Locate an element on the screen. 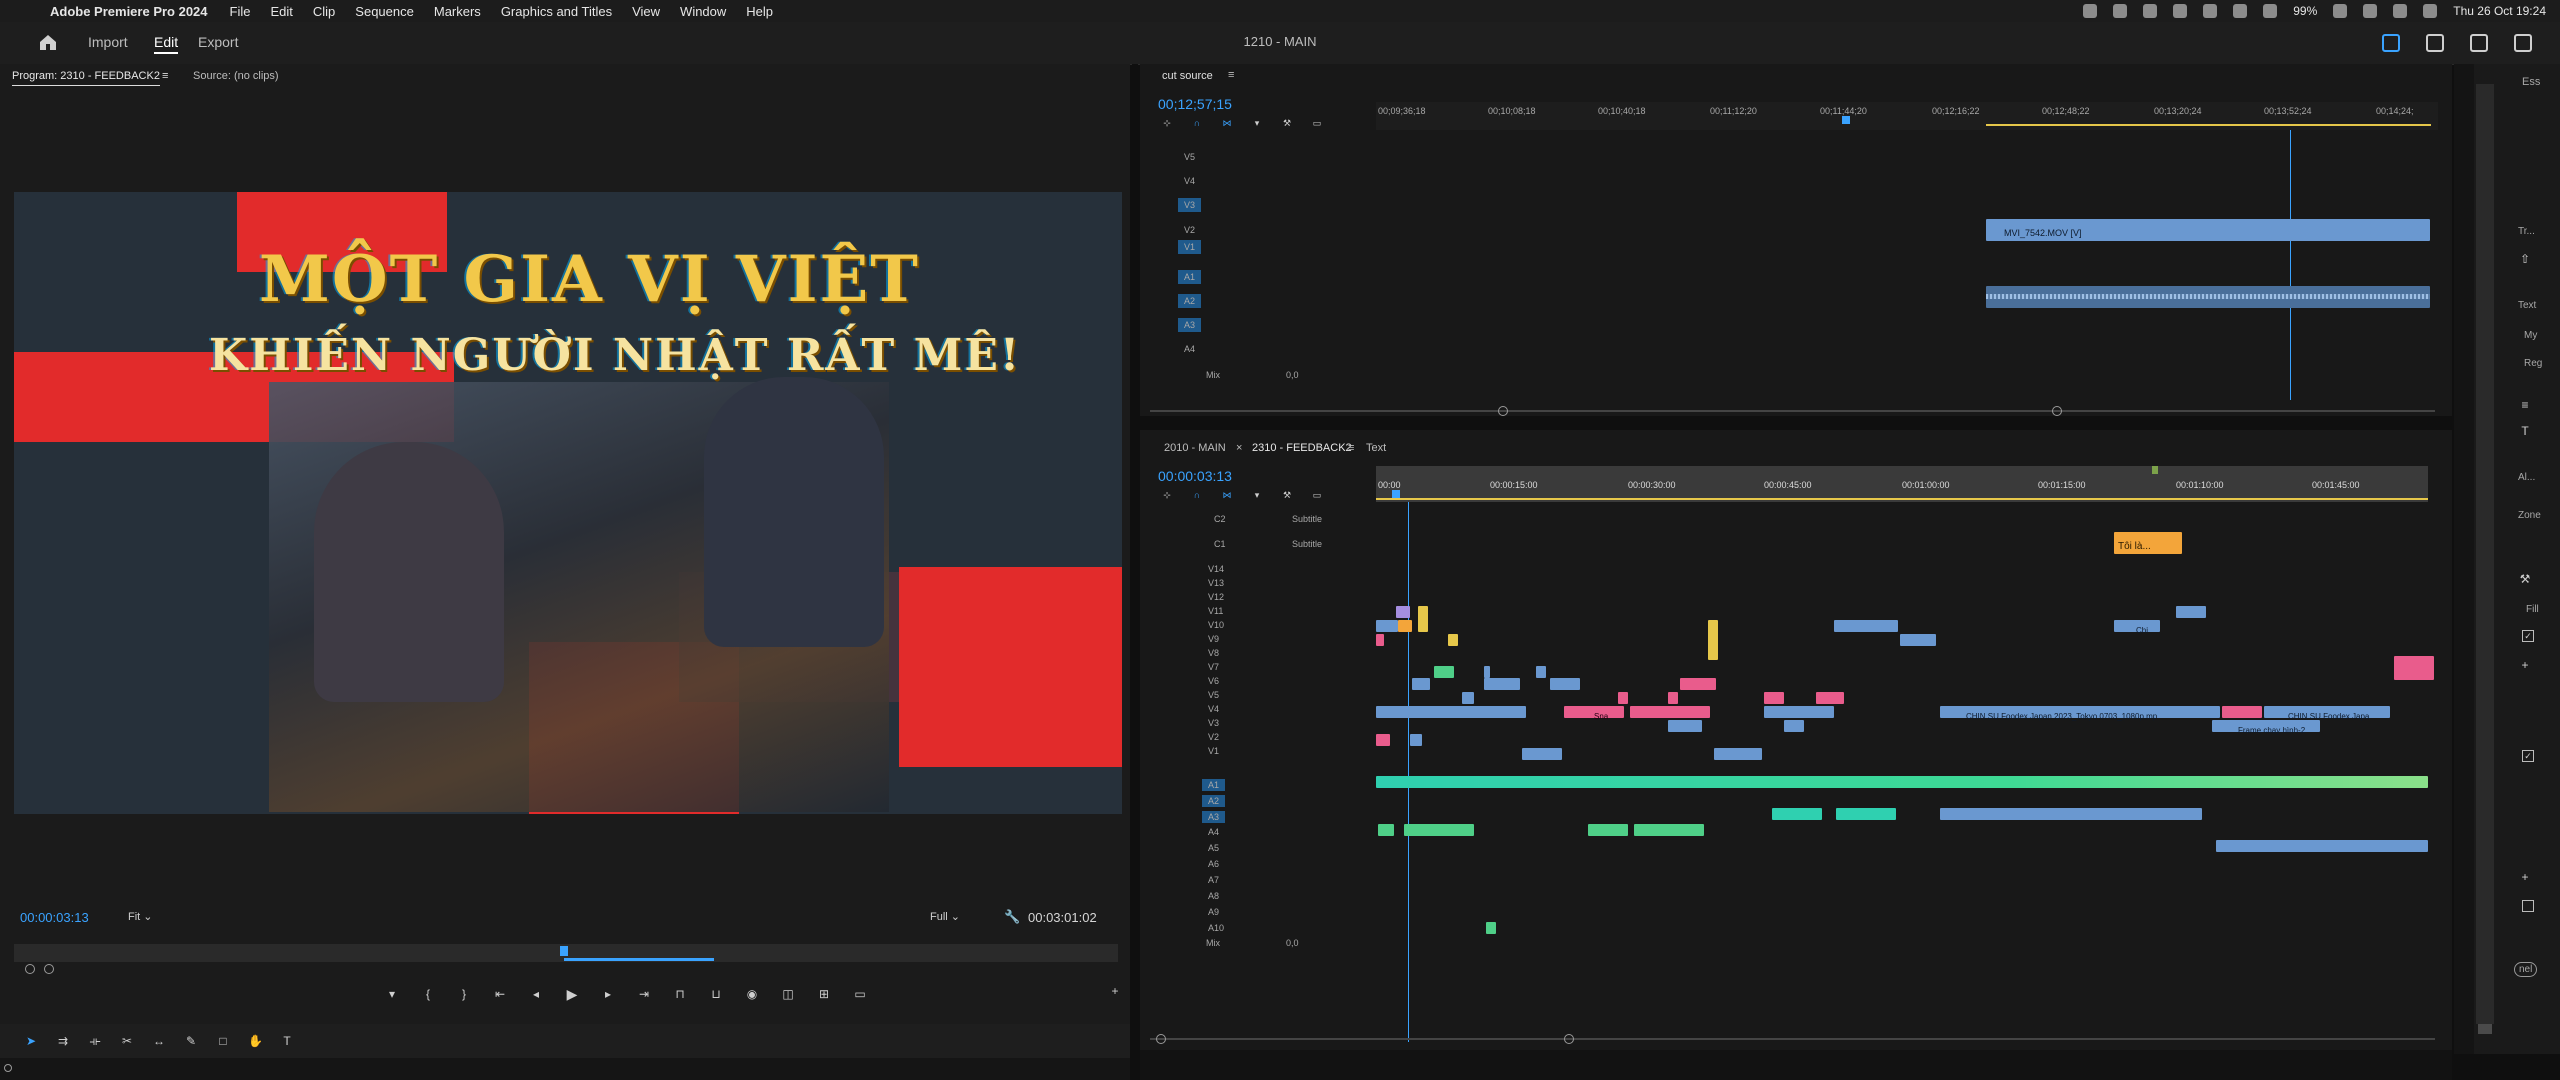 The height and width of the screenshot is (1080, 2560). step-back-icon: ◂ is located at coordinates (536, 994).